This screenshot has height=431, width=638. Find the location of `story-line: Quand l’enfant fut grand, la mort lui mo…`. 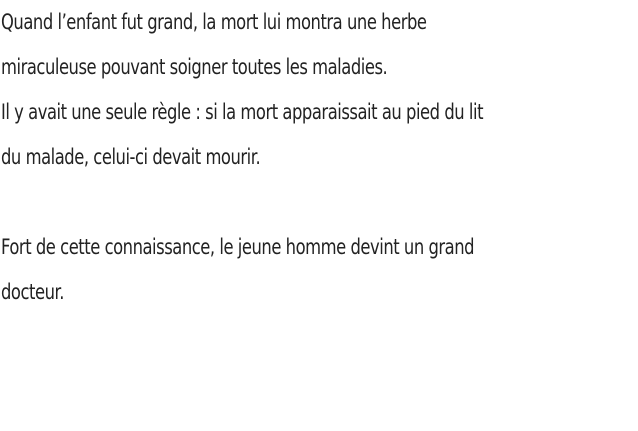

story-line: Quand l’enfant fut grand, la mort lui mo… is located at coordinates (214, 22).